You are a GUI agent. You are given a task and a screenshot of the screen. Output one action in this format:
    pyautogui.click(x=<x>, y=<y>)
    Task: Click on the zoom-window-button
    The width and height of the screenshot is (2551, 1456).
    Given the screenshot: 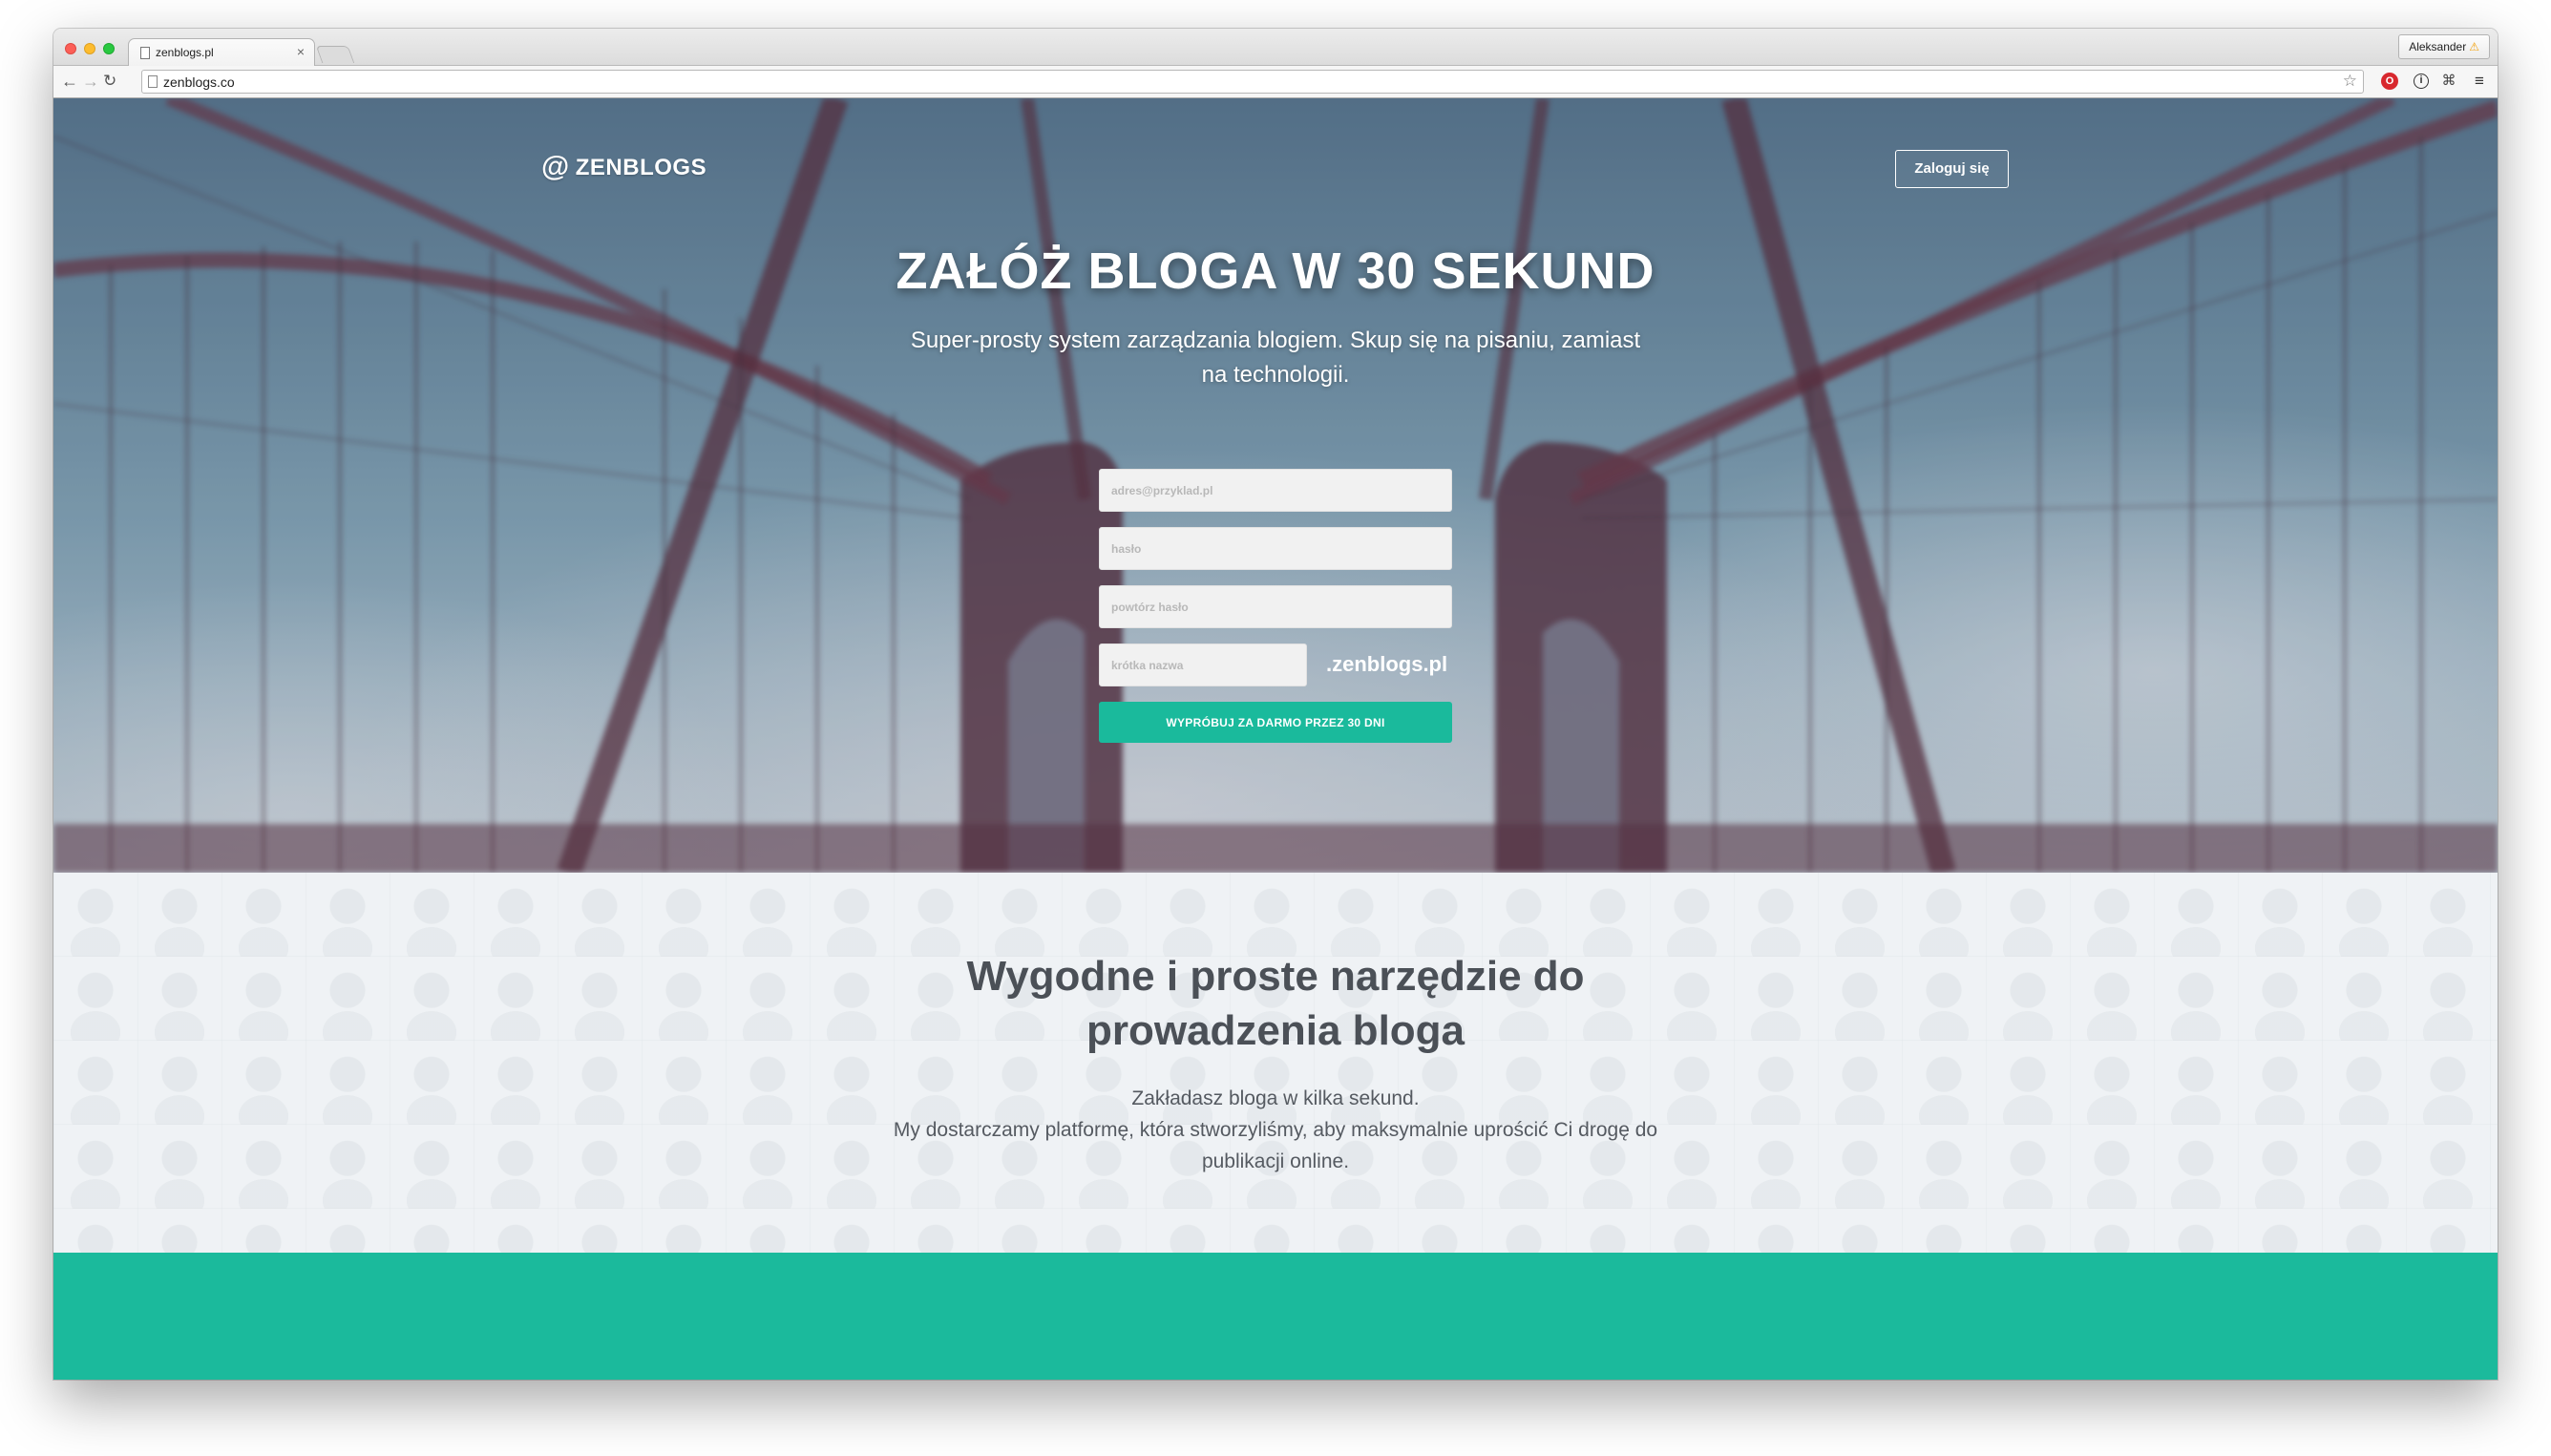 What is the action you would take?
    pyautogui.click(x=109, y=49)
    